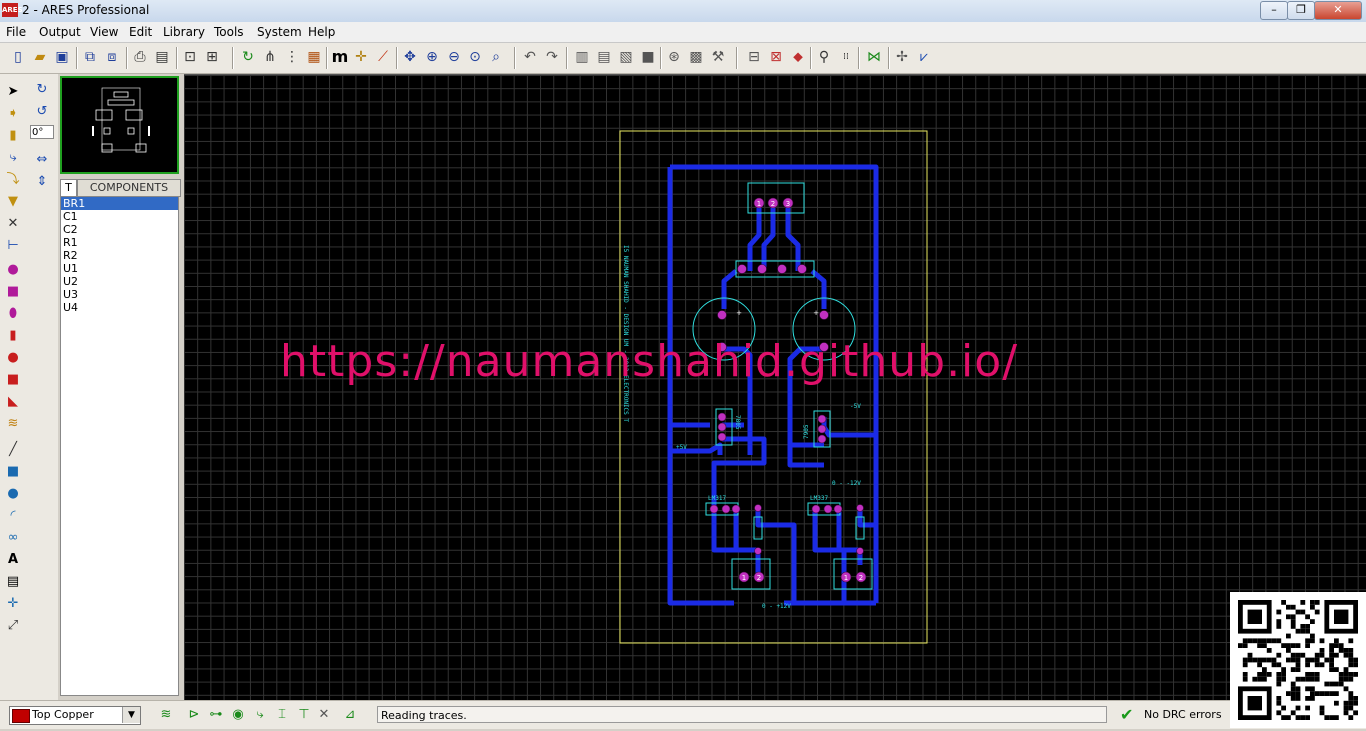 Image resolution: width=1366 pixels, height=731 pixels. Describe the element at coordinates (13, 582) in the screenshot. I see `symbol-mode-icon: ▤` at that location.